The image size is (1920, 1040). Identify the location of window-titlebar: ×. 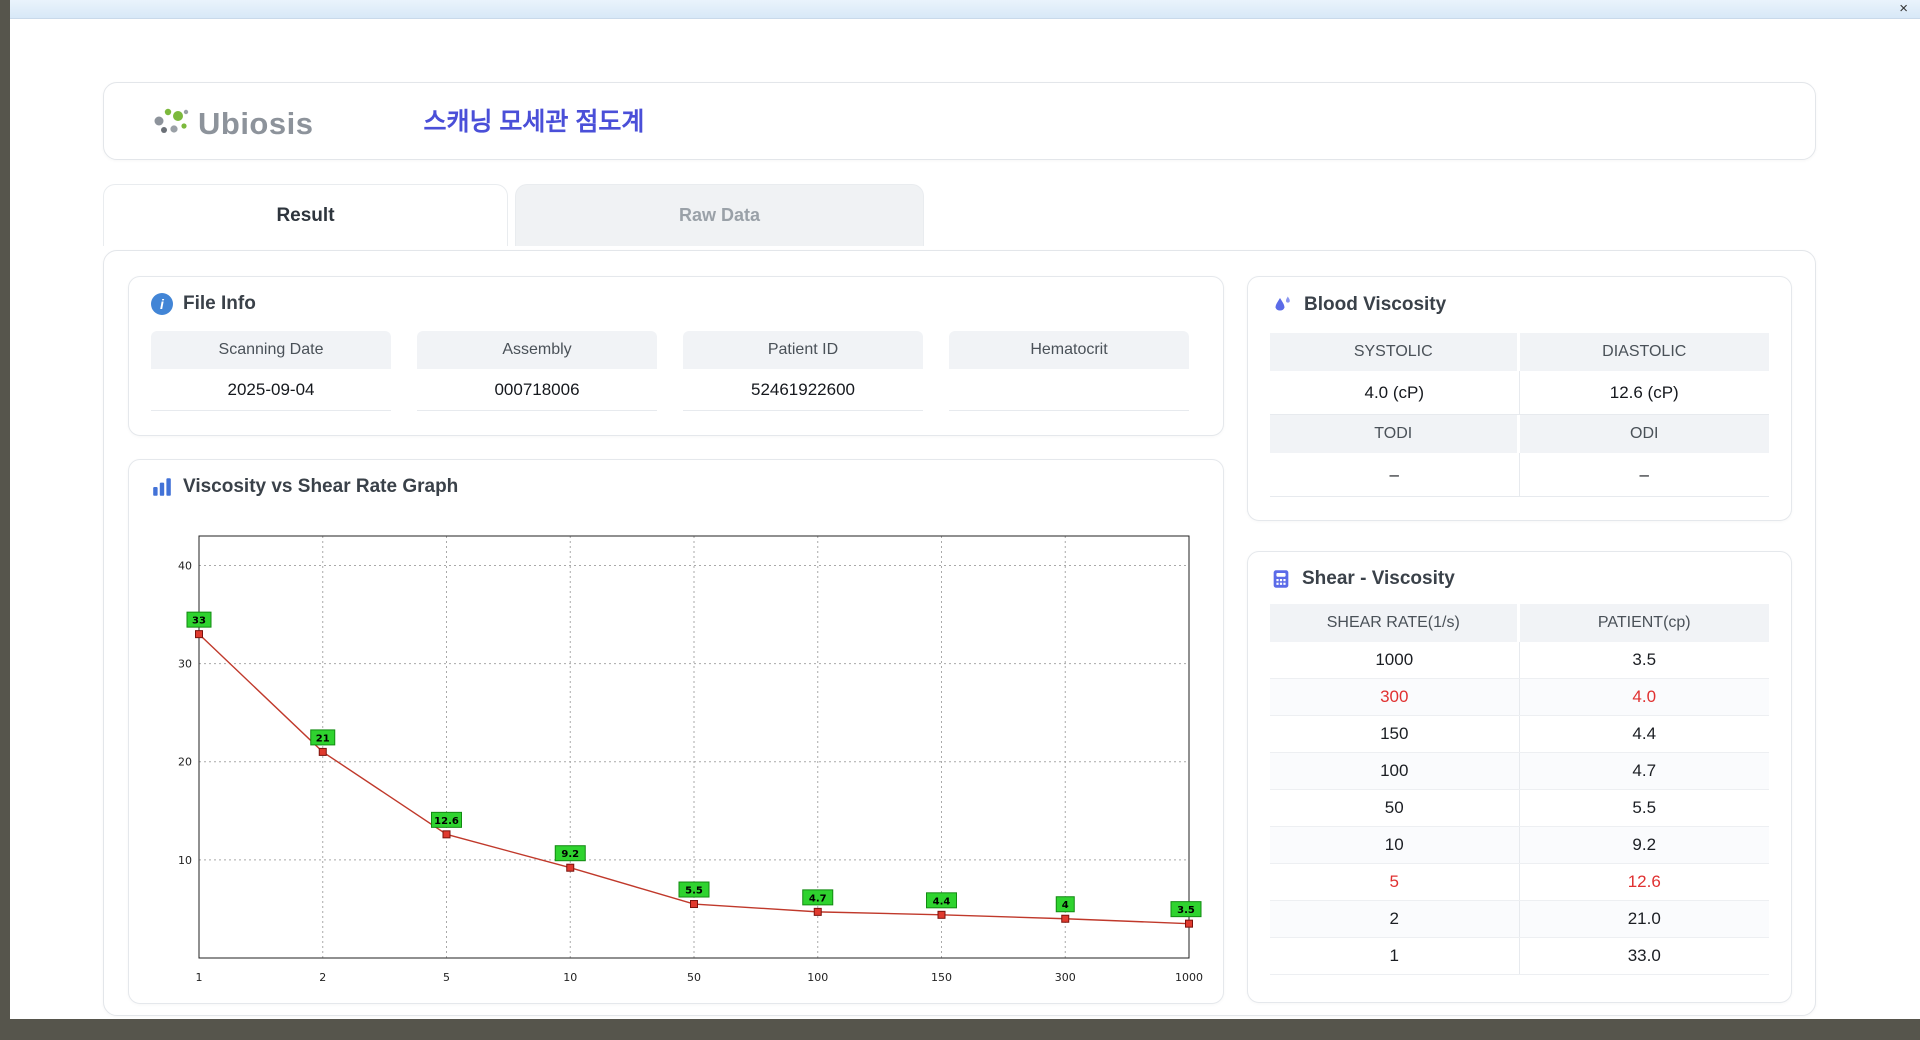
(965, 9).